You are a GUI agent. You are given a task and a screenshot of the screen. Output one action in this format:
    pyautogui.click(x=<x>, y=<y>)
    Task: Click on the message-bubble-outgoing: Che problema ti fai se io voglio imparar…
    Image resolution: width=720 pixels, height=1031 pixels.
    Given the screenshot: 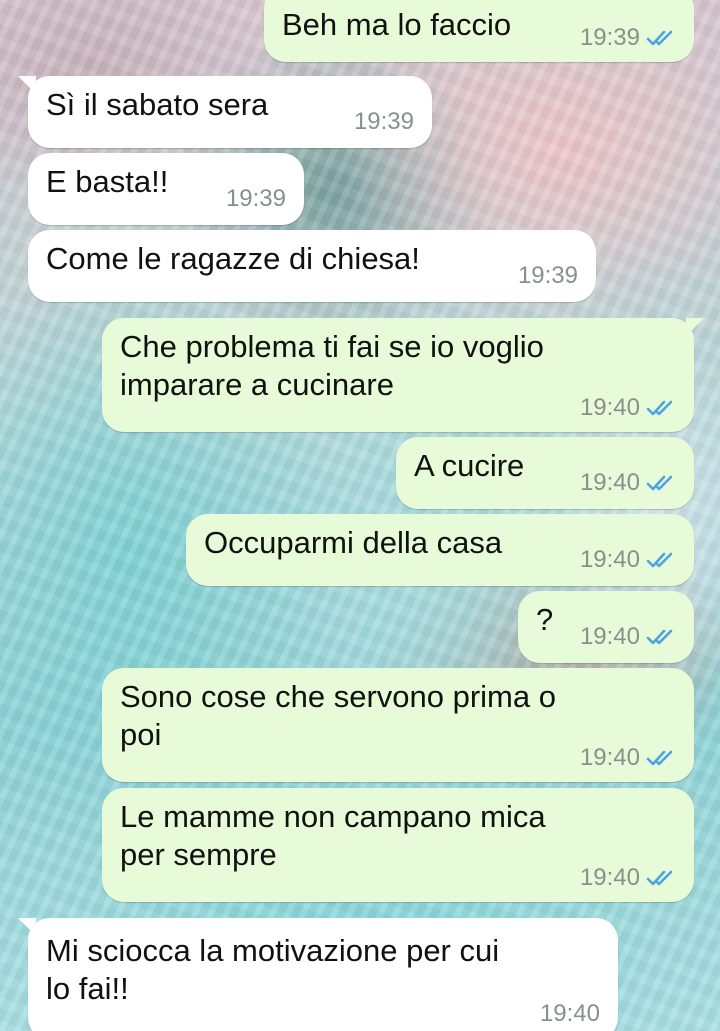 What is the action you would take?
    pyautogui.click(x=403, y=375)
    